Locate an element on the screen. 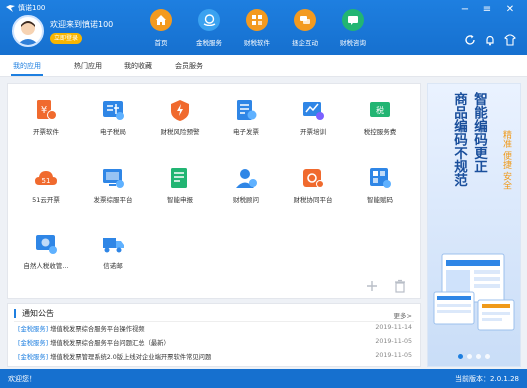  nav-item-software: 财税软件 is located at coordinates (257, 28).